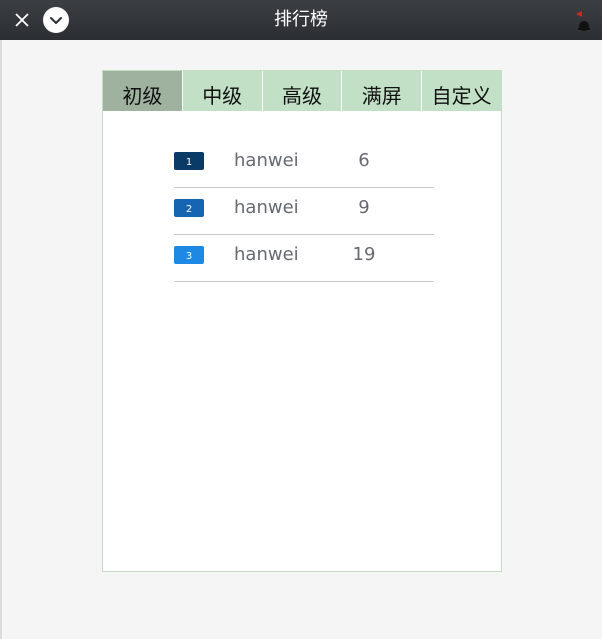 This screenshot has height=639, width=602. What do you see at coordinates (1, 339) in the screenshot?
I see `window-edge` at bounding box center [1, 339].